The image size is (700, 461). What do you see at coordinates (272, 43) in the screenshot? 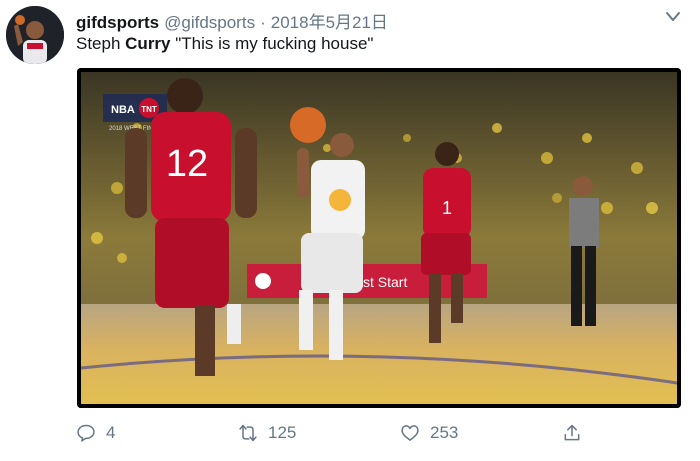
I see `tweet-text-quote: "This is my fucking house"` at bounding box center [272, 43].